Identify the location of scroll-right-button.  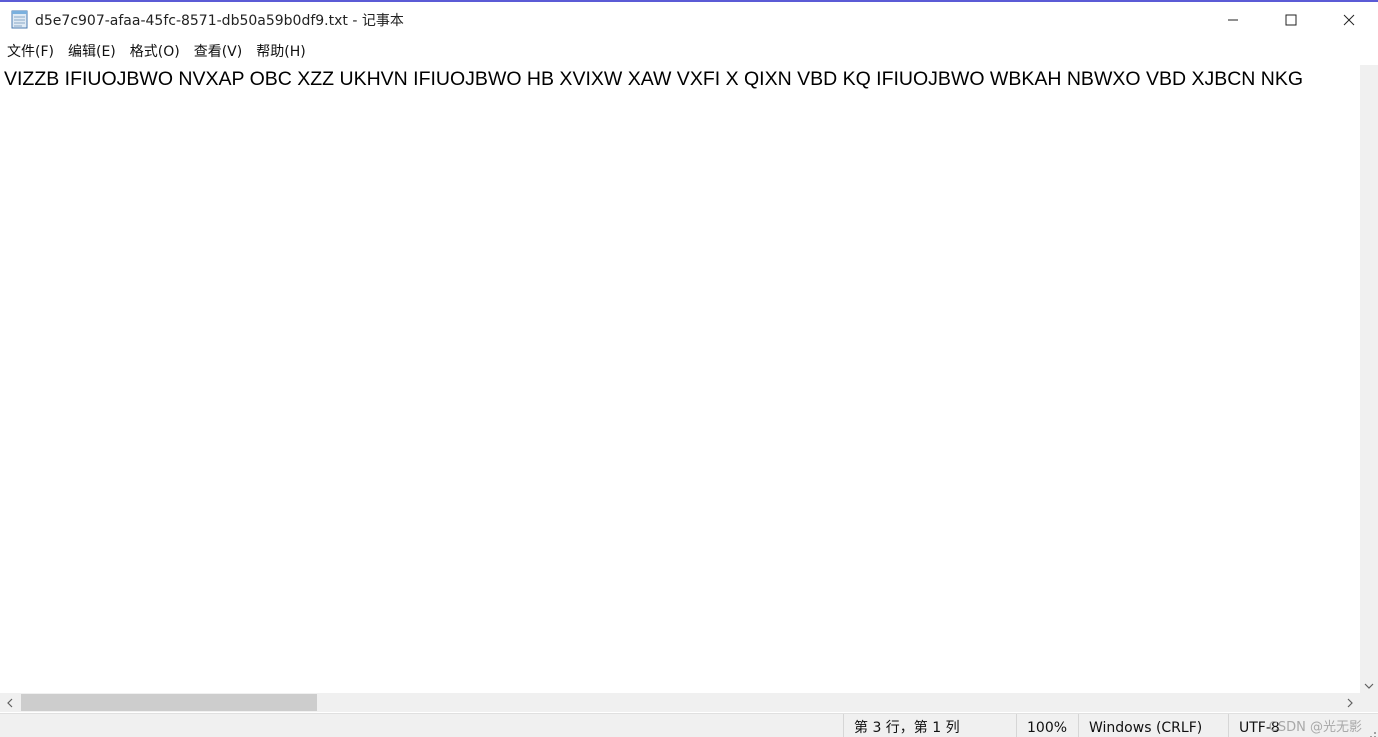
(1350, 702).